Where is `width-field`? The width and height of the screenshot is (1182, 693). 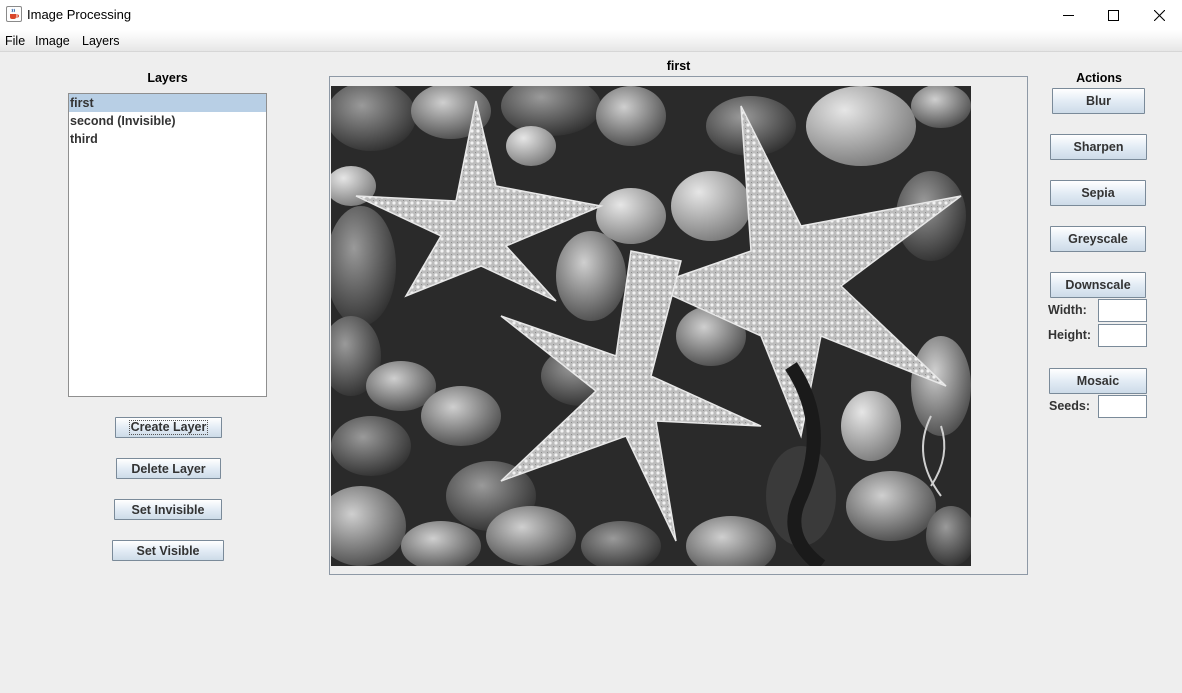 width-field is located at coordinates (1122, 310).